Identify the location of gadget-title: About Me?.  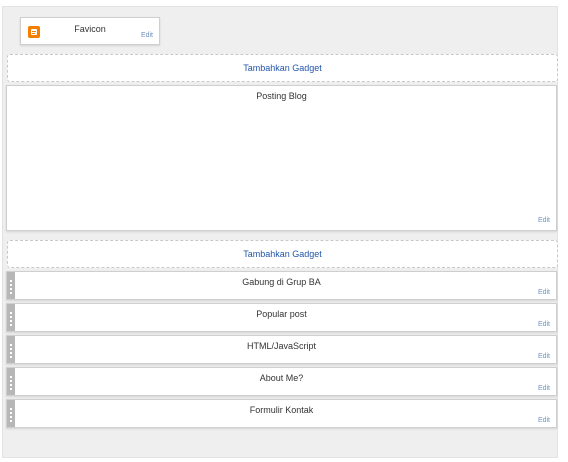
(281, 378).